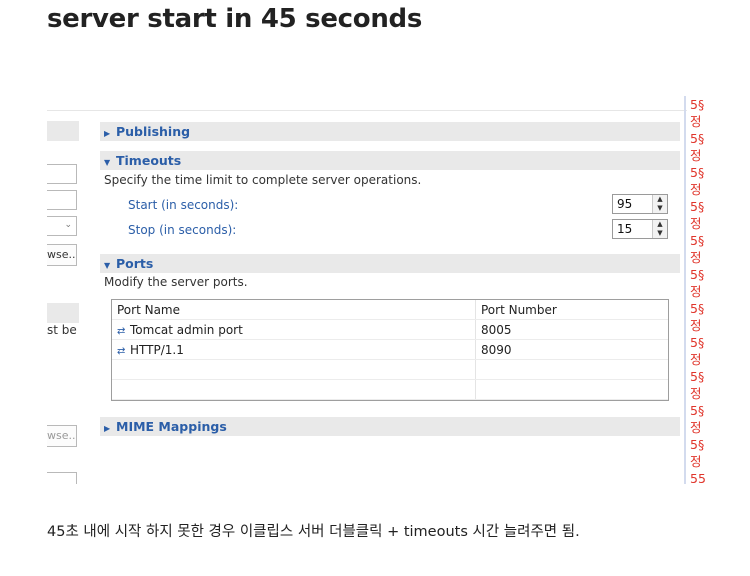 Image resolution: width=750 pixels, height=576 pixels. What do you see at coordinates (153, 131) in the screenshot?
I see `section-publishing-label: Publishing` at bounding box center [153, 131].